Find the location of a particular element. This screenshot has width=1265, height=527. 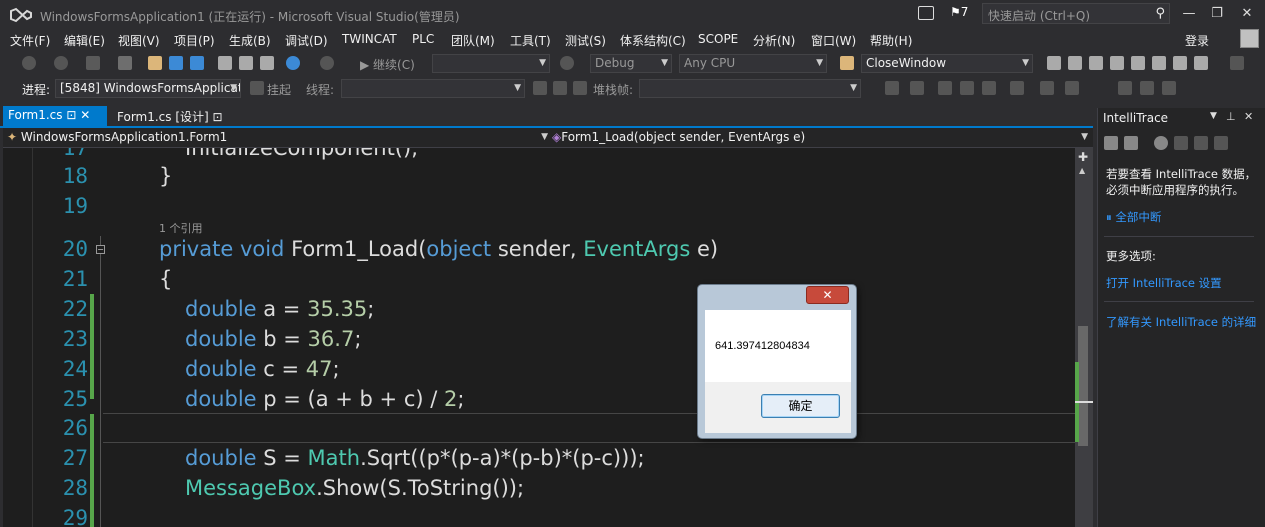

menu-scope: SCOPE is located at coordinates (718, 39).